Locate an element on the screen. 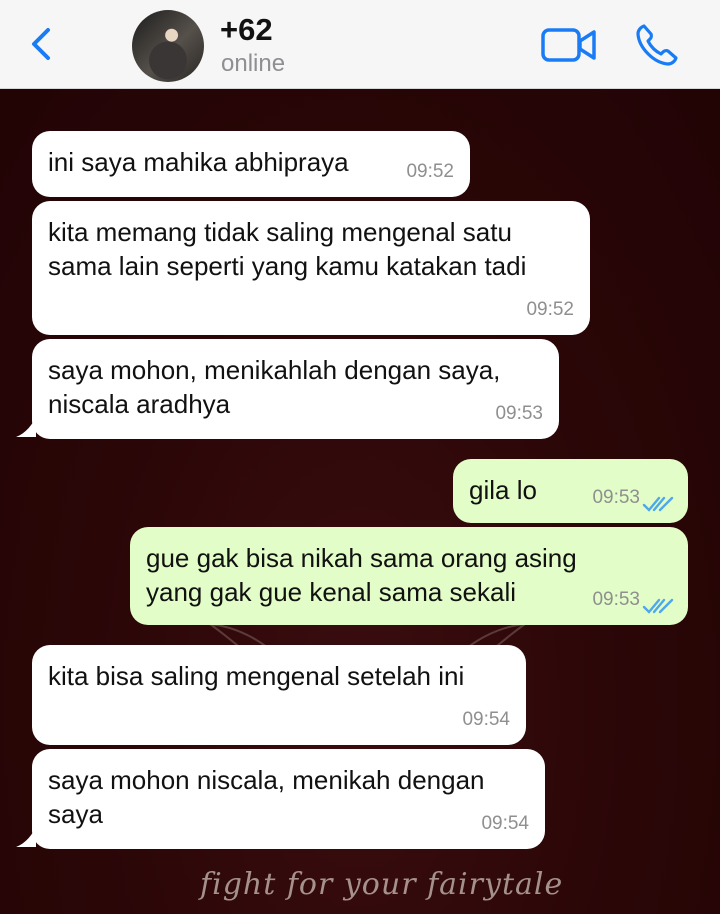 Image resolution: width=720 pixels, height=914 pixels. message-text: gila lo is located at coordinates (503, 490).